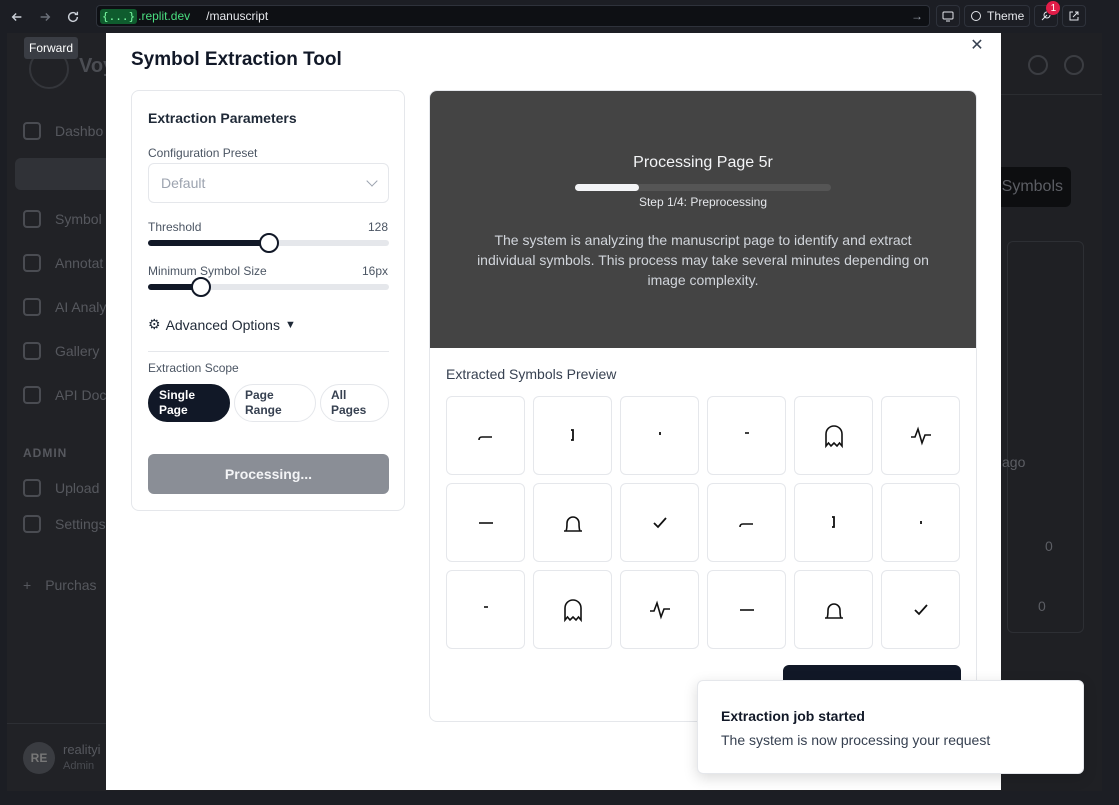 This screenshot has height=805, width=1119. Describe the element at coordinates (80, 524) in the screenshot. I see `sidebar-item-label: Settings` at that location.